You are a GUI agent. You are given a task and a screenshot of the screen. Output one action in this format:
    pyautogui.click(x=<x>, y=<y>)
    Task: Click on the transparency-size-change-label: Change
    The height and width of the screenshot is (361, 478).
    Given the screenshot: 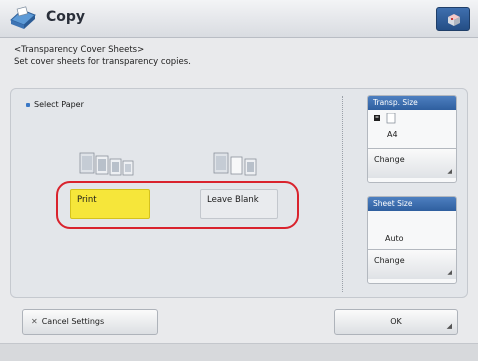 What is the action you would take?
    pyautogui.click(x=389, y=159)
    